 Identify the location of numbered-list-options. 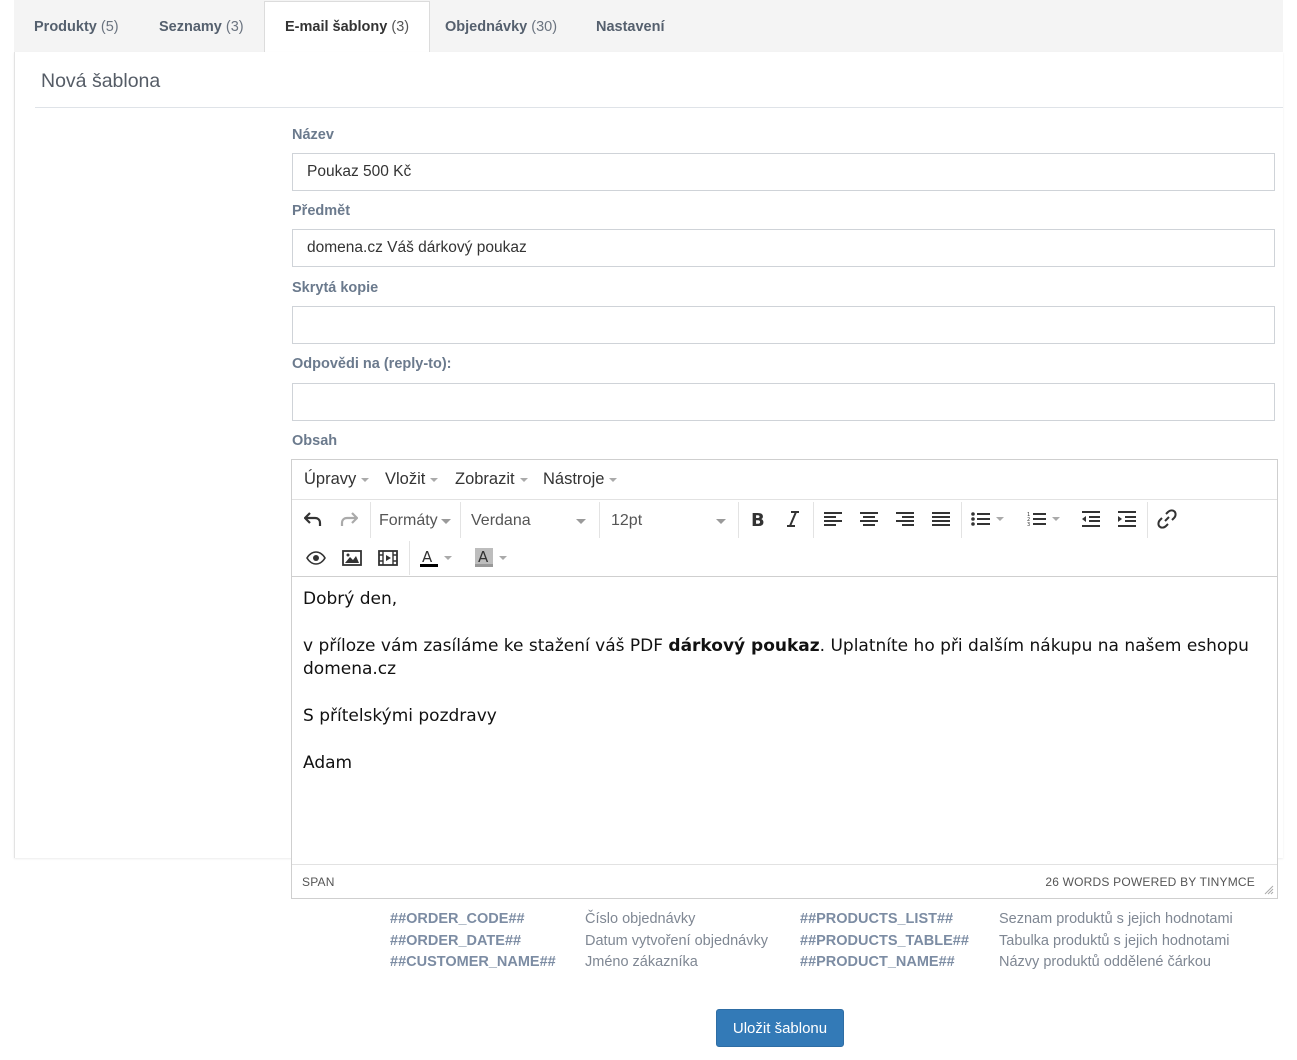
(1056, 519).